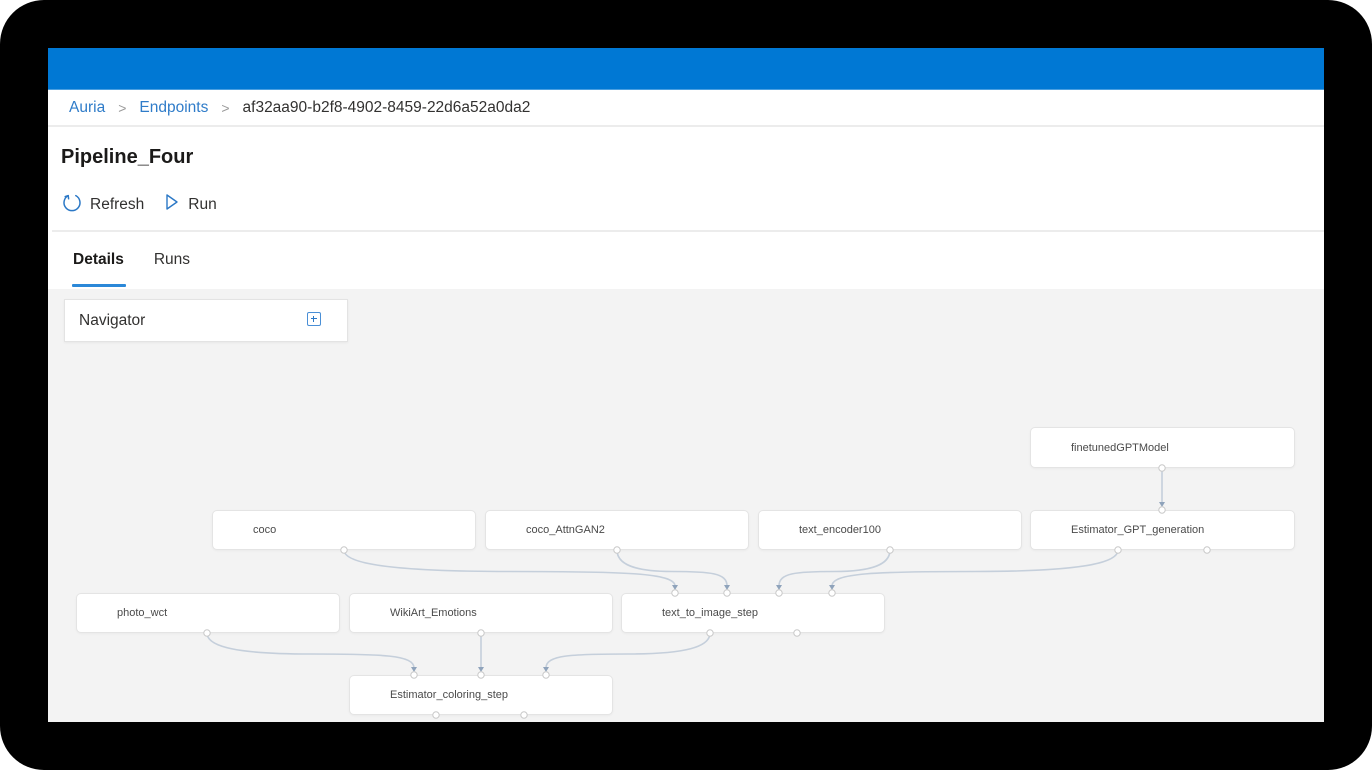 This screenshot has height=770, width=1372. What do you see at coordinates (310, 650) in the screenshot?
I see `edge-photo_wct-to-Estimator_coloring_step` at bounding box center [310, 650].